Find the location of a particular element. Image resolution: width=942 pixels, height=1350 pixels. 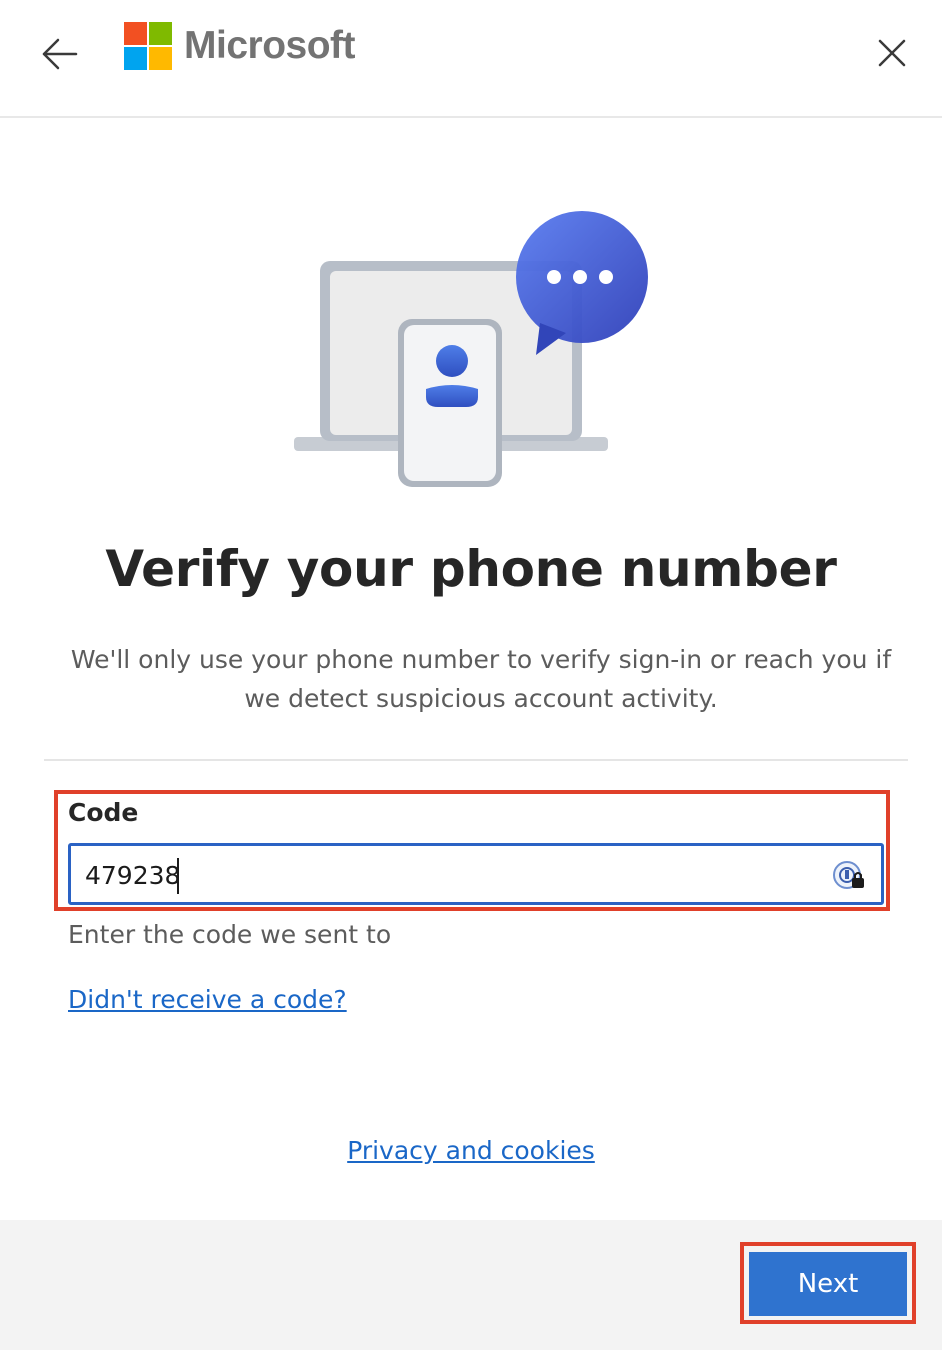

next-button: Next is located at coordinates (828, 1284).